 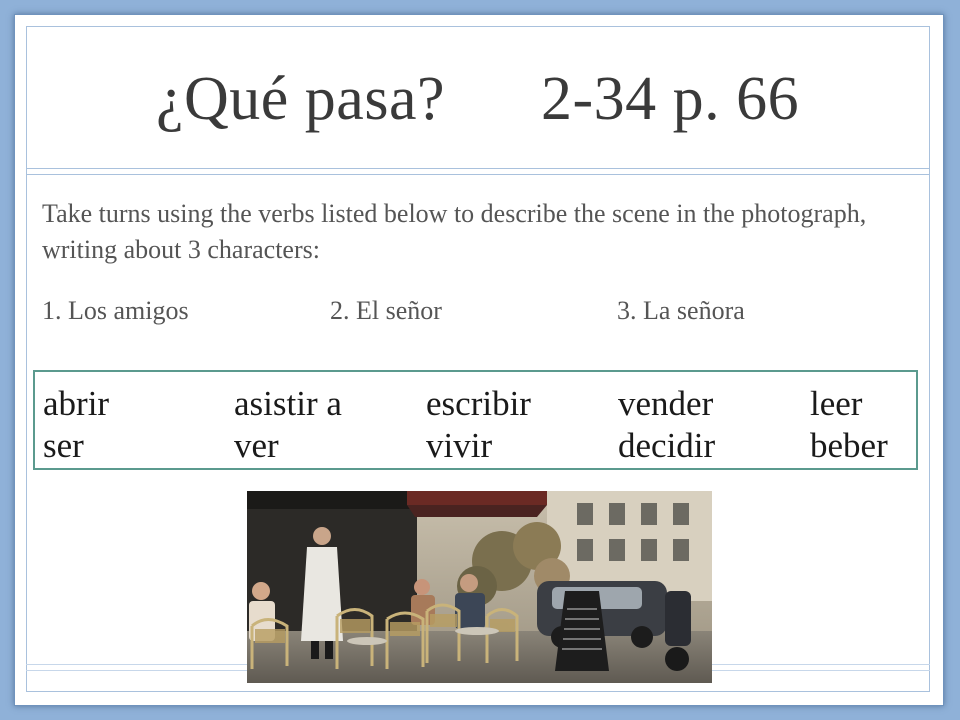 I want to click on title-divider-secondary, so click(x=478, y=174).